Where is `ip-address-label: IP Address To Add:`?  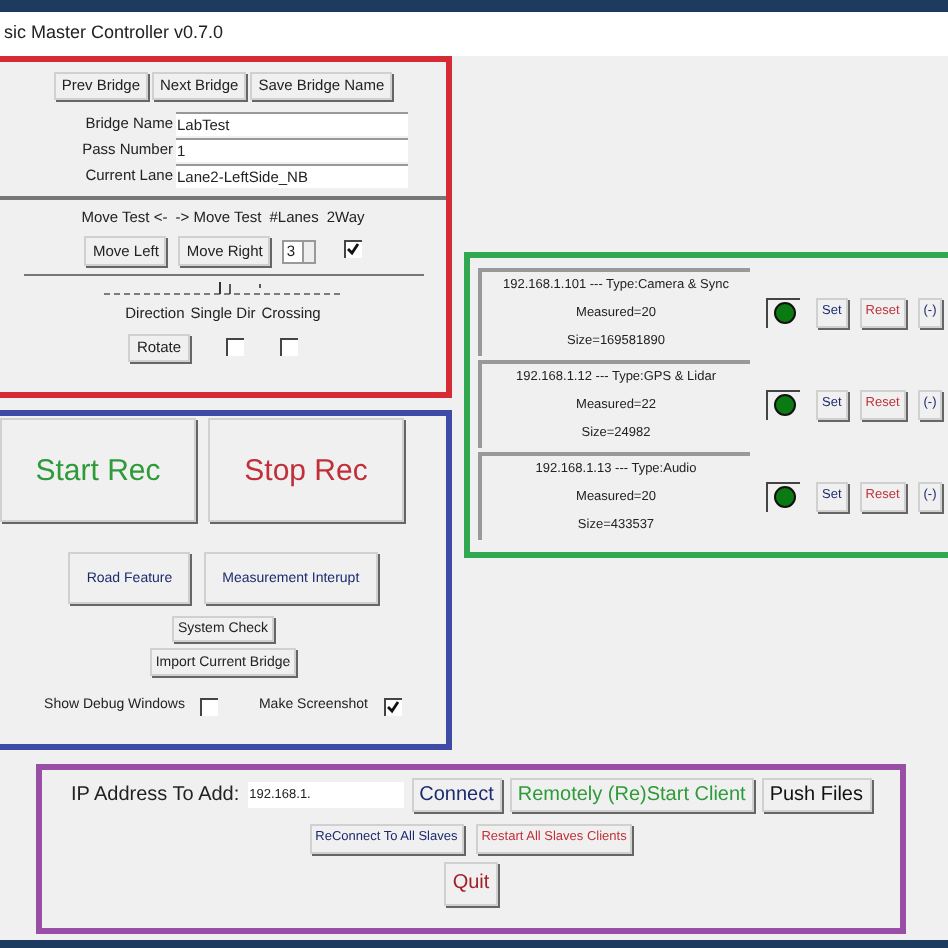
ip-address-label: IP Address To Add: is located at coordinates (155, 796).